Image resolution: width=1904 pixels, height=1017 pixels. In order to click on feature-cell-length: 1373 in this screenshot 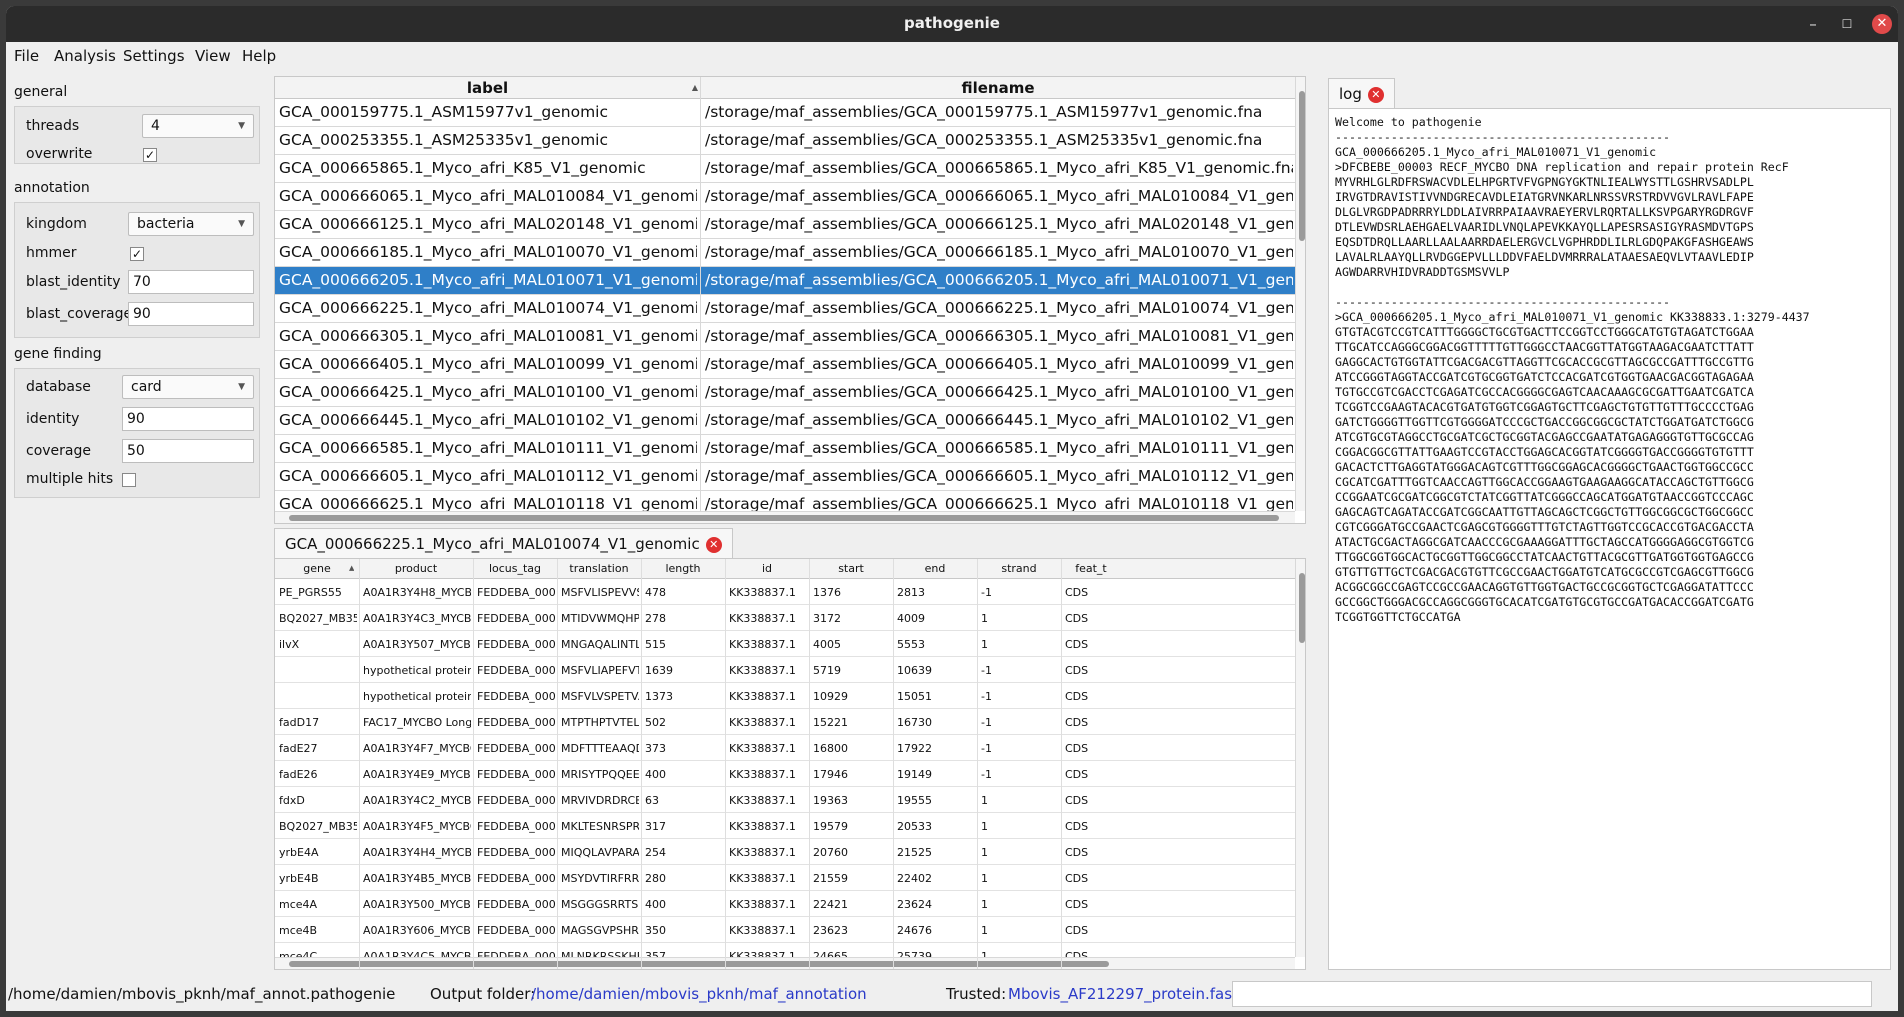, I will do `click(659, 696)`.